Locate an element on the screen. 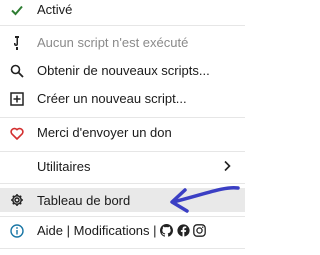 The height and width of the screenshot is (255, 320). info-icon is located at coordinates (17, 231).